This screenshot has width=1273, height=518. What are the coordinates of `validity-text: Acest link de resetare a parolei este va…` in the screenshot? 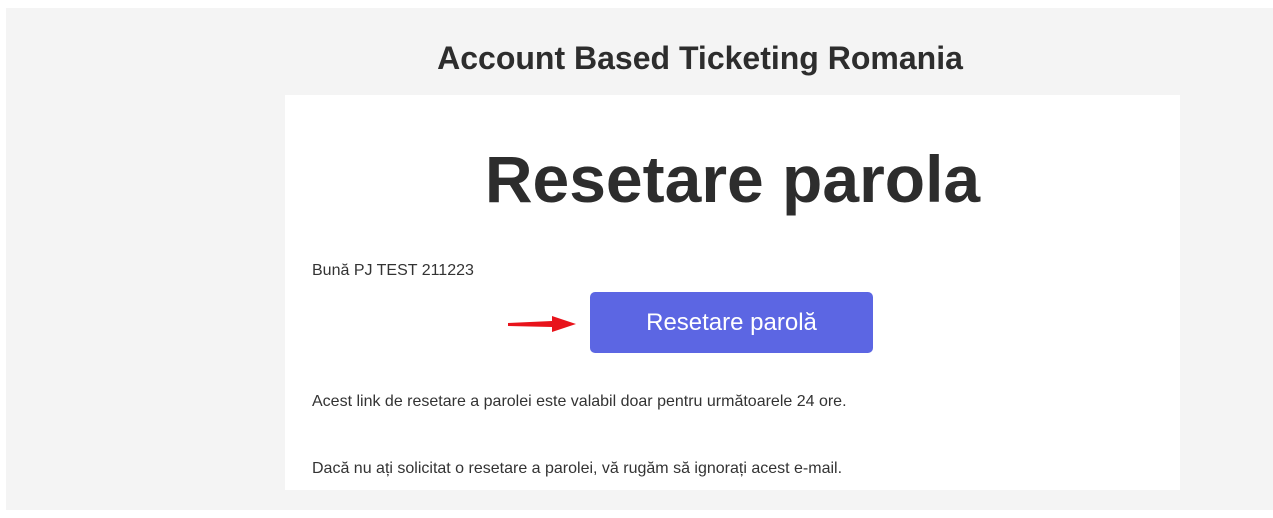 It's located at (579, 401).